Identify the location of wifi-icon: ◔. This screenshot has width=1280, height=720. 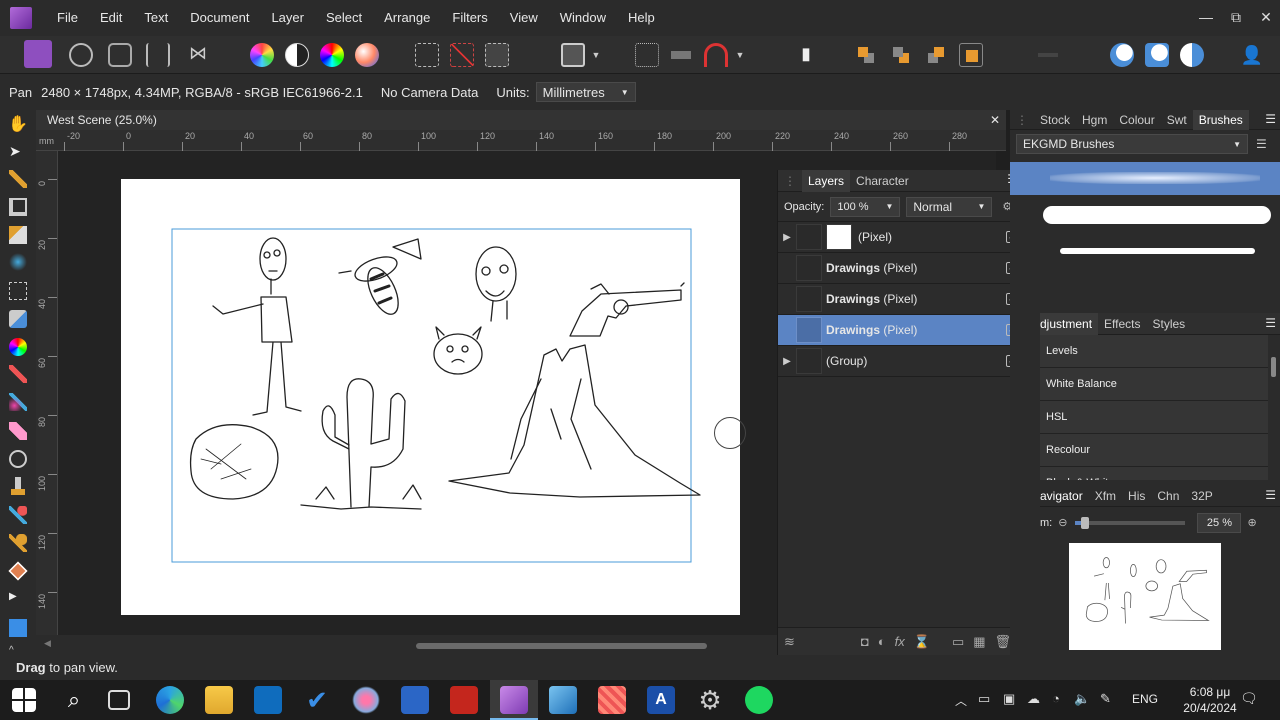
(1056, 698).